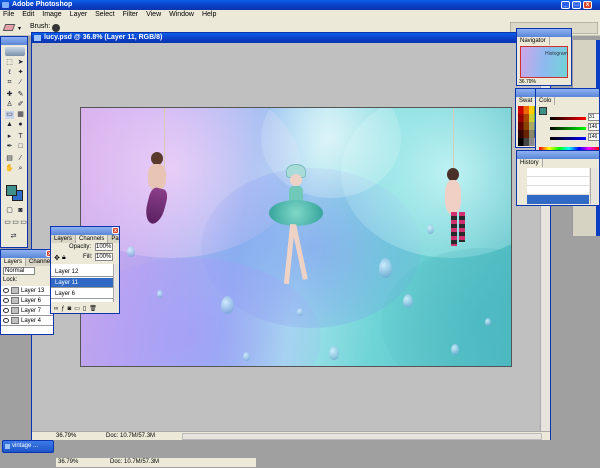 This screenshot has width=600, height=468. I want to click on close-icon: x, so click(587, 5).